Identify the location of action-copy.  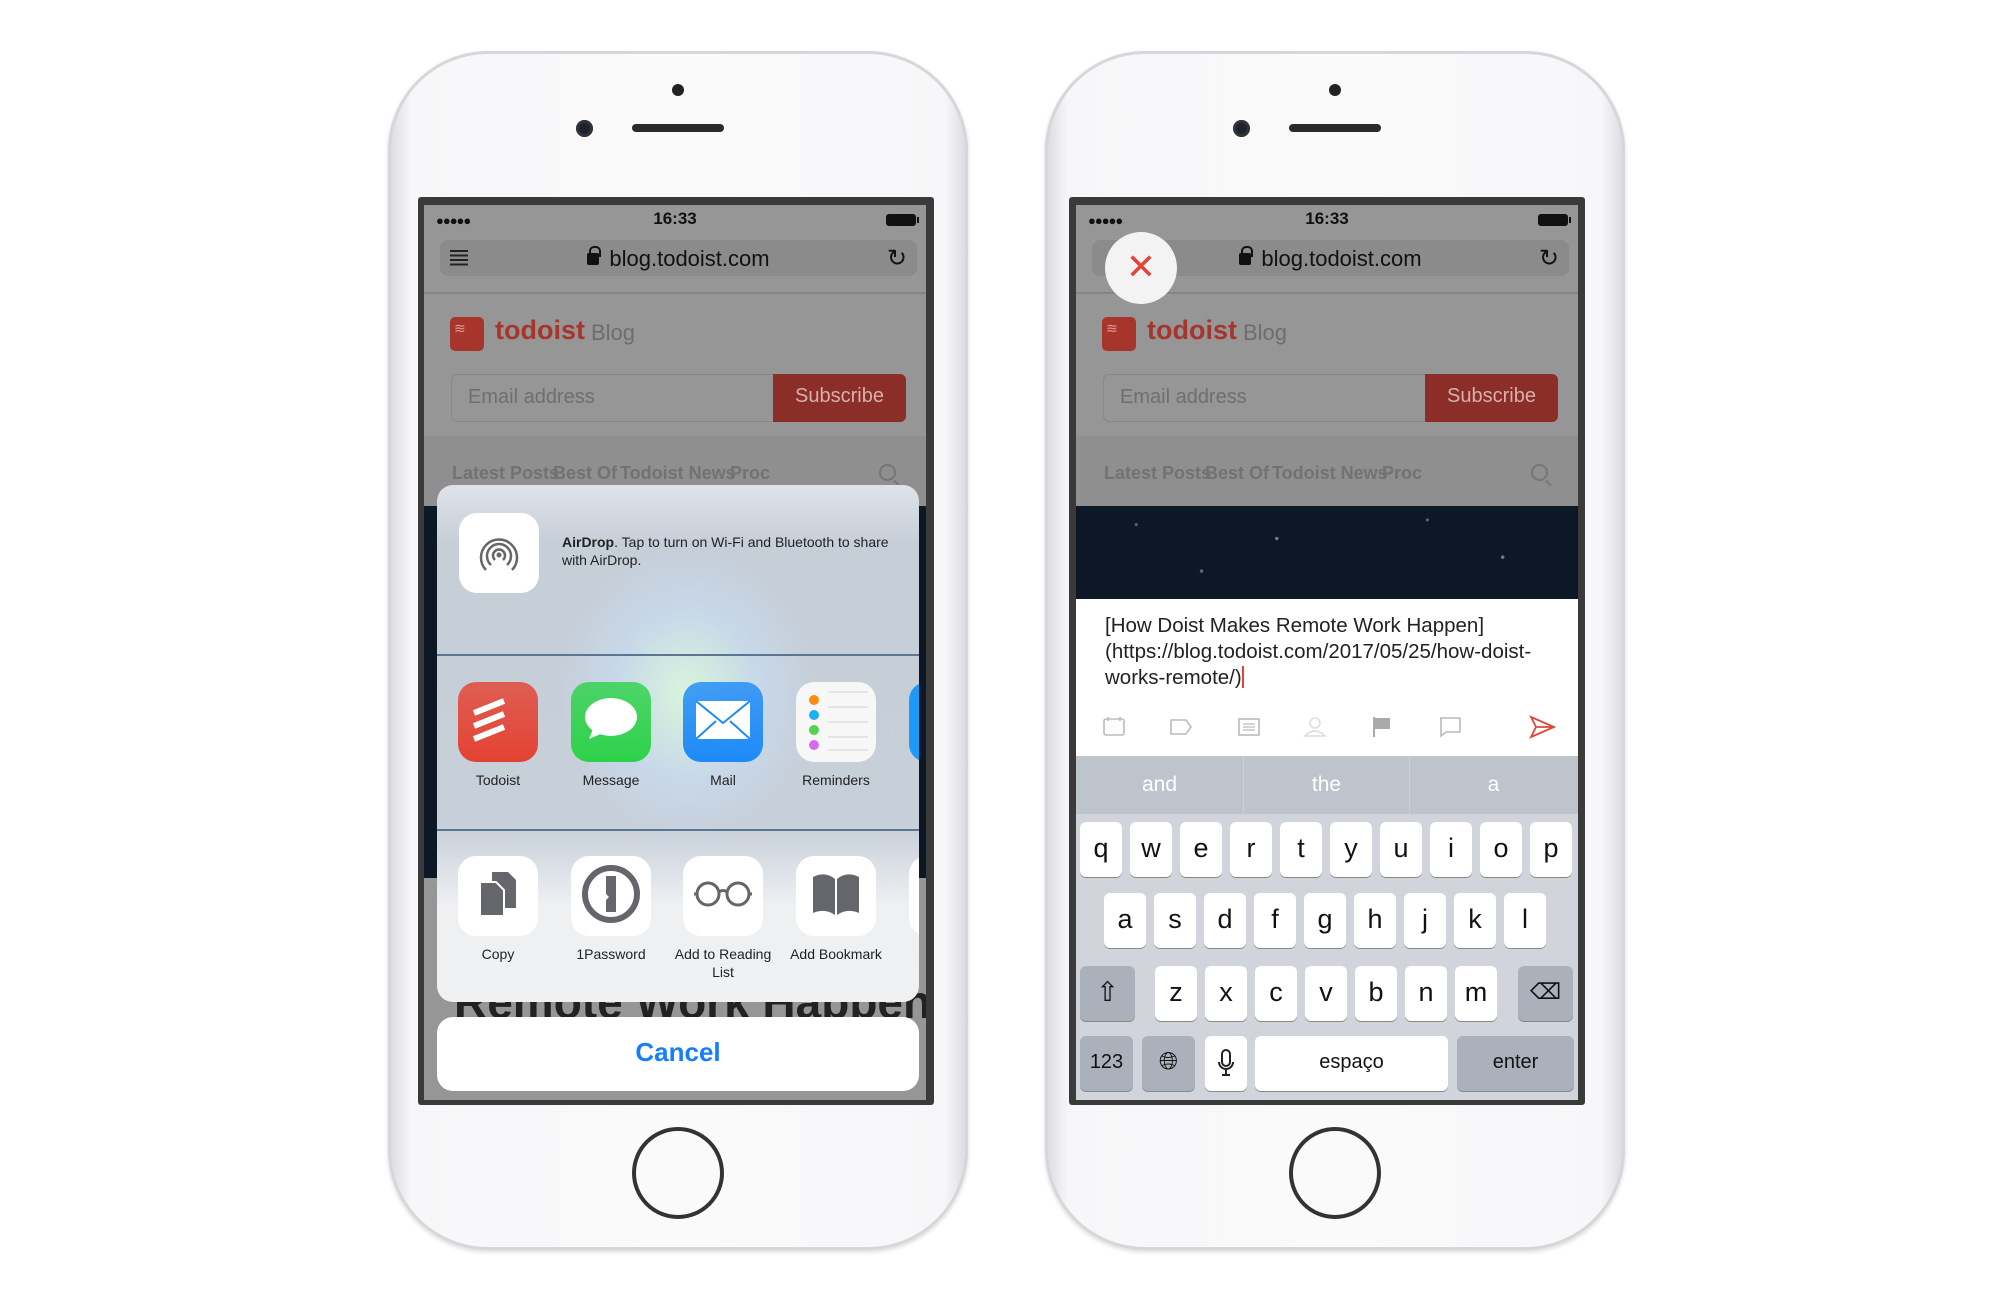
(498, 896).